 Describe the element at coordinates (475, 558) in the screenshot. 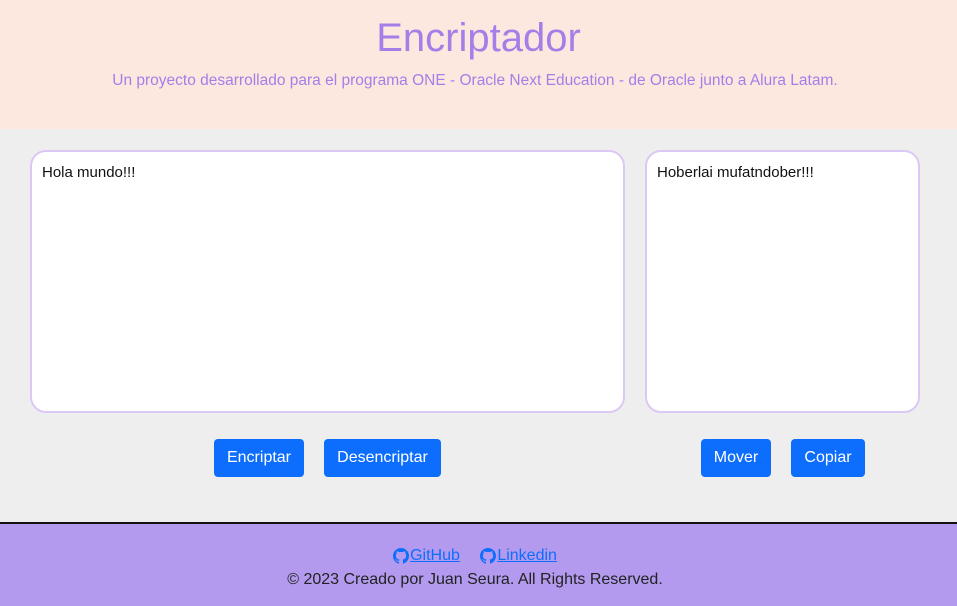

I see `footer-links: GitHub Linkedin` at that location.